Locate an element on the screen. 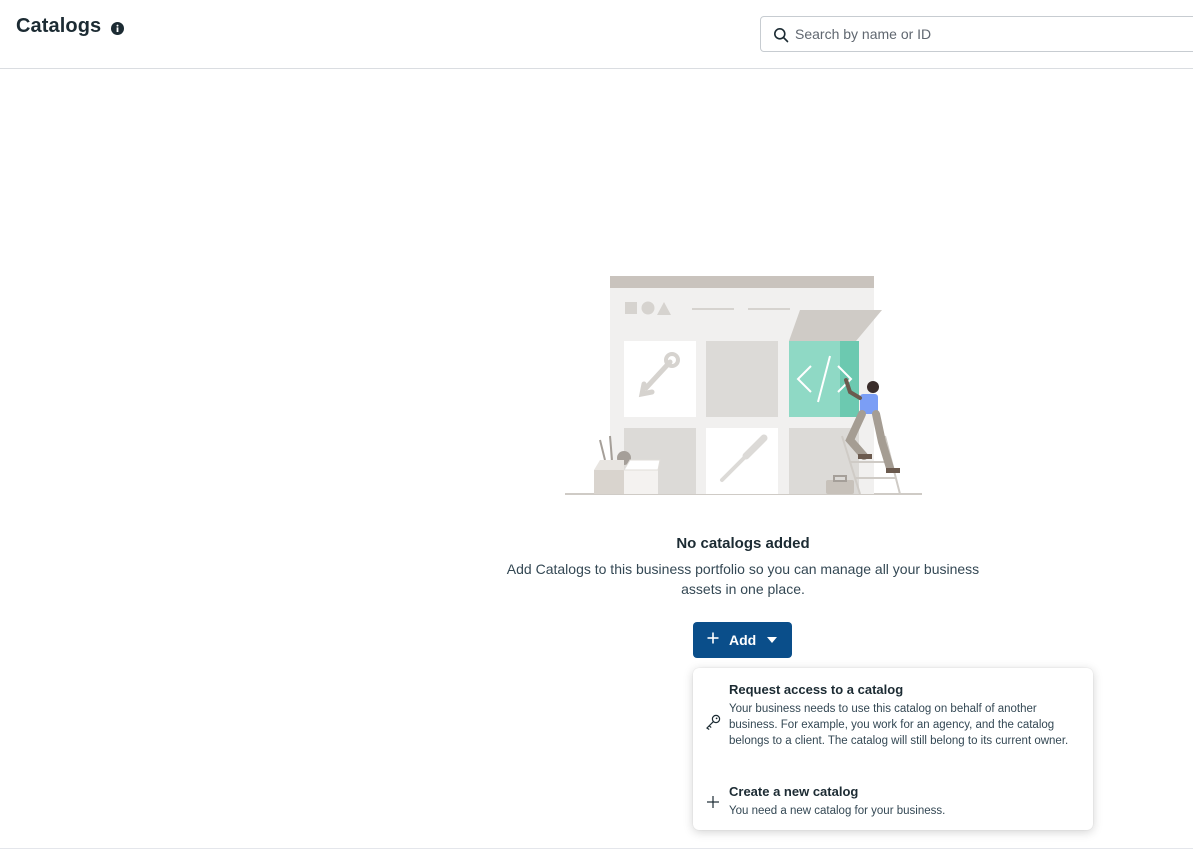 The width and height of the screenshot is (1193, 849). menu-item-title: Request access to a catalog is located at coordinates (816, 689).